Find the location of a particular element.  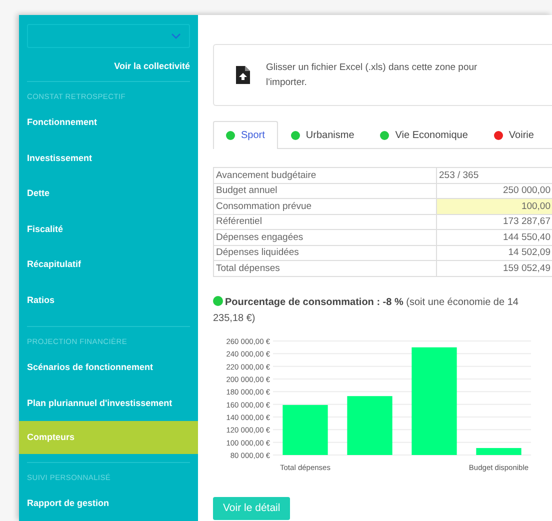

sidebar-item: Ratios is located at coordinates (108, 308).